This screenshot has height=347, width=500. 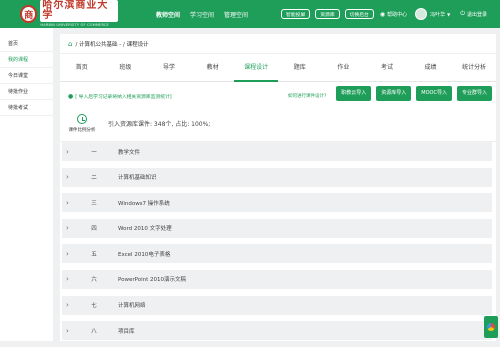 I want to click on chapter-number: 七, so click(x=94, y=306).